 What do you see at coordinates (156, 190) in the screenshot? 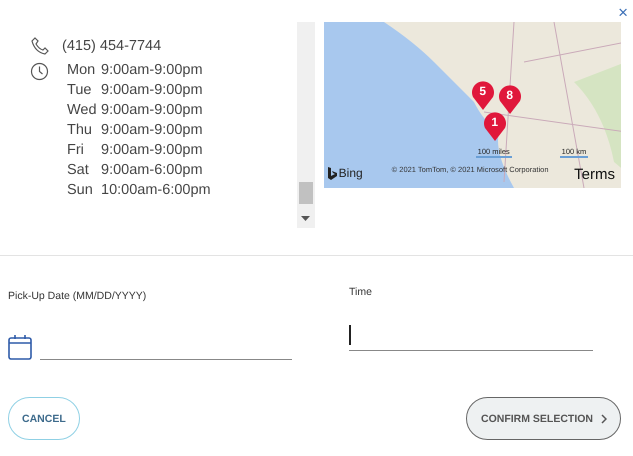
I see `opening-hours: 10:00am-6:00pm` at bounding box center [156, 190].